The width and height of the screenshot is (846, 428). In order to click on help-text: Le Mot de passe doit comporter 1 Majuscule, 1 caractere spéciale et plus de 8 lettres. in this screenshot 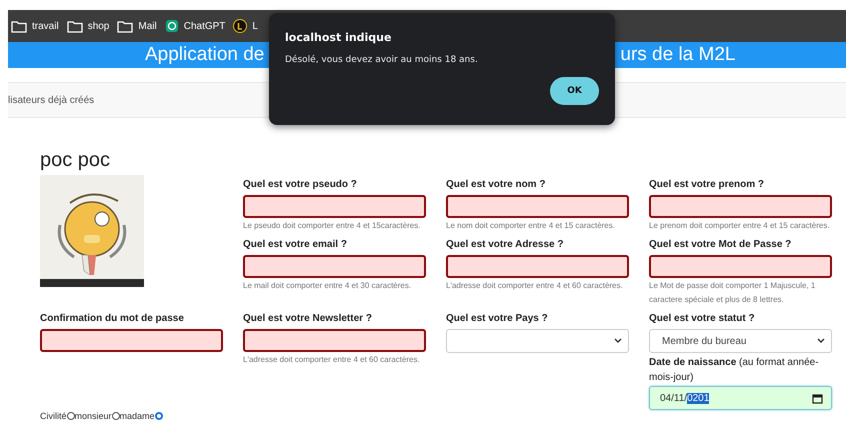, I will do `click(732, 293)`.